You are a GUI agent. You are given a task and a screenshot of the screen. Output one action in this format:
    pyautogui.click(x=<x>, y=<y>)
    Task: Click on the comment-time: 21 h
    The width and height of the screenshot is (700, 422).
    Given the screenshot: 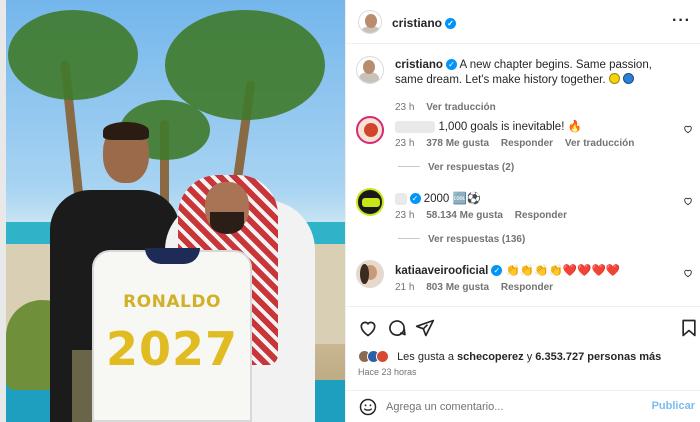 What is the action you would take?
    pyautogui.click(x=405, y=287)
    